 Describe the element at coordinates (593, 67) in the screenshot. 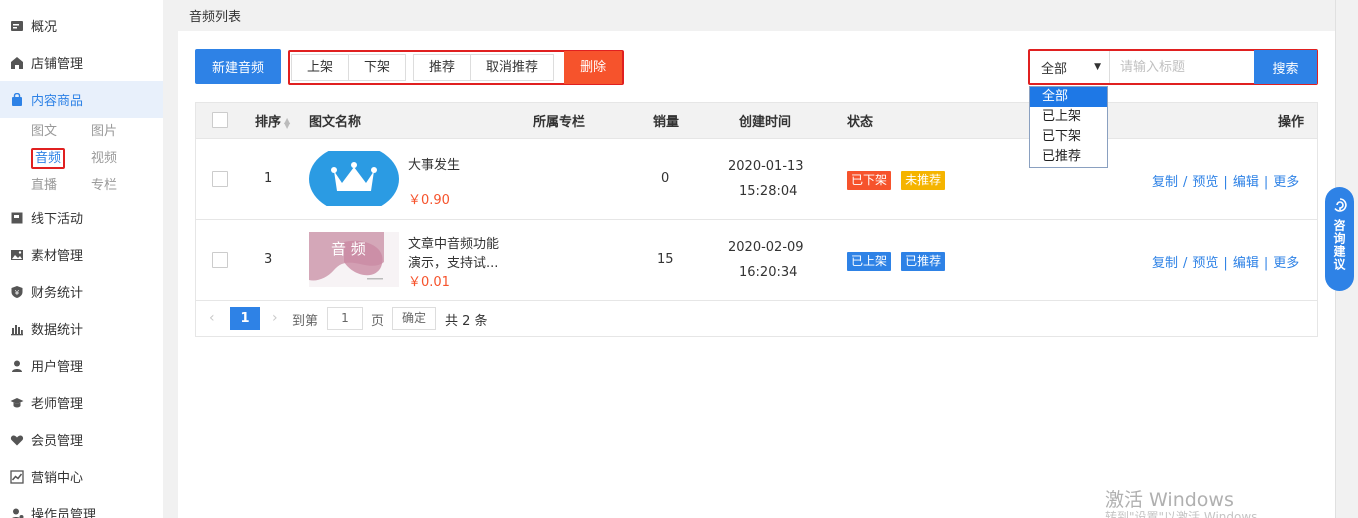

I see `delete-button: 删除` at that location.